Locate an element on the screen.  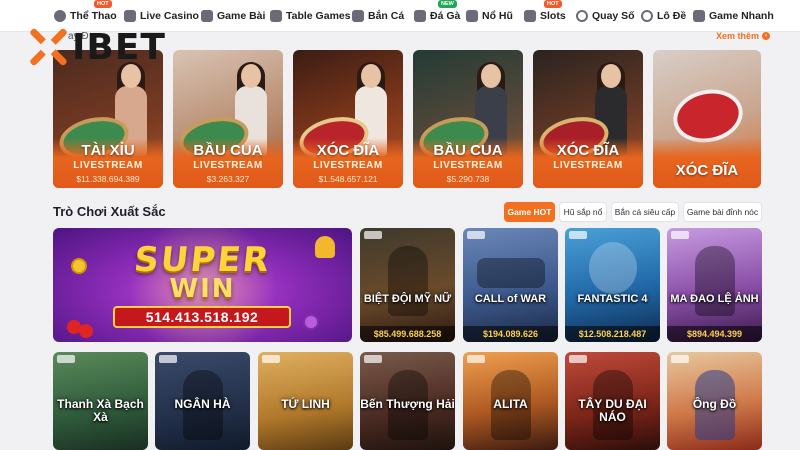
game-tile-thanh-xa-bach-xa: Thanh Xà Bạch Xà is located at coordinates (100, 401).